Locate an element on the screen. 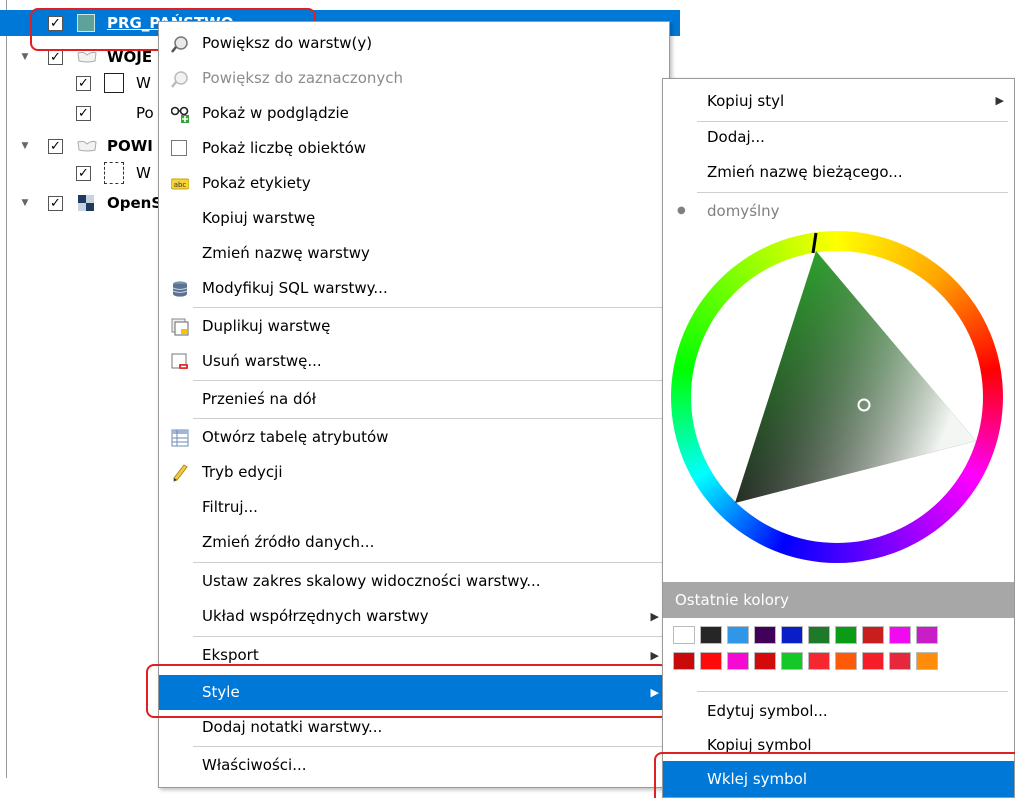 This screenshot has width=1015, height=798. layer-name: POWI is located at coordinates (130, 146).